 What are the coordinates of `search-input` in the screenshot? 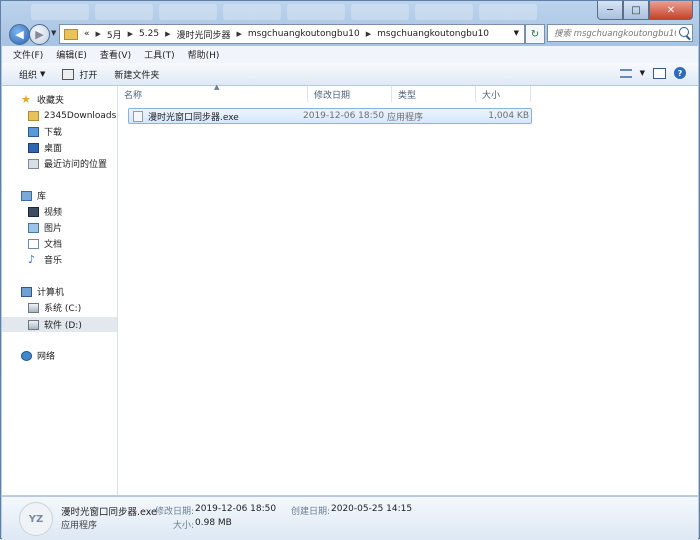 It's located at (615, 34).